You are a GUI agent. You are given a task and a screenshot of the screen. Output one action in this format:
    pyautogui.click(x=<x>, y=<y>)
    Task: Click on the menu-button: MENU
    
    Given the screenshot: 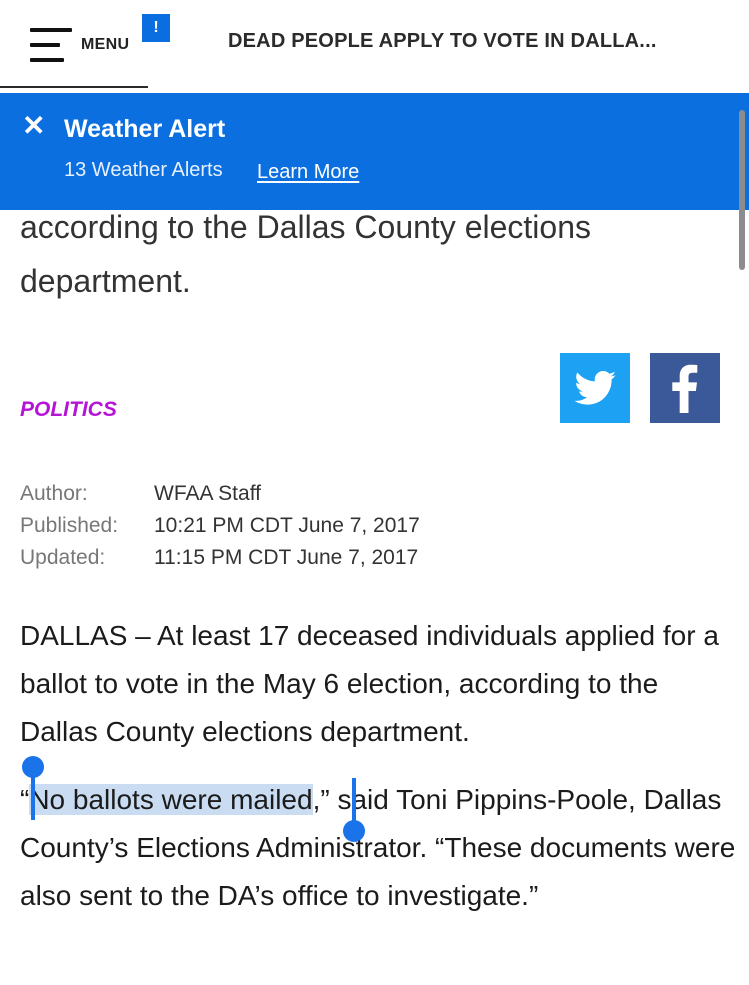 What is the action you would take?
    pyautogui.click(x=91, y=46)
    